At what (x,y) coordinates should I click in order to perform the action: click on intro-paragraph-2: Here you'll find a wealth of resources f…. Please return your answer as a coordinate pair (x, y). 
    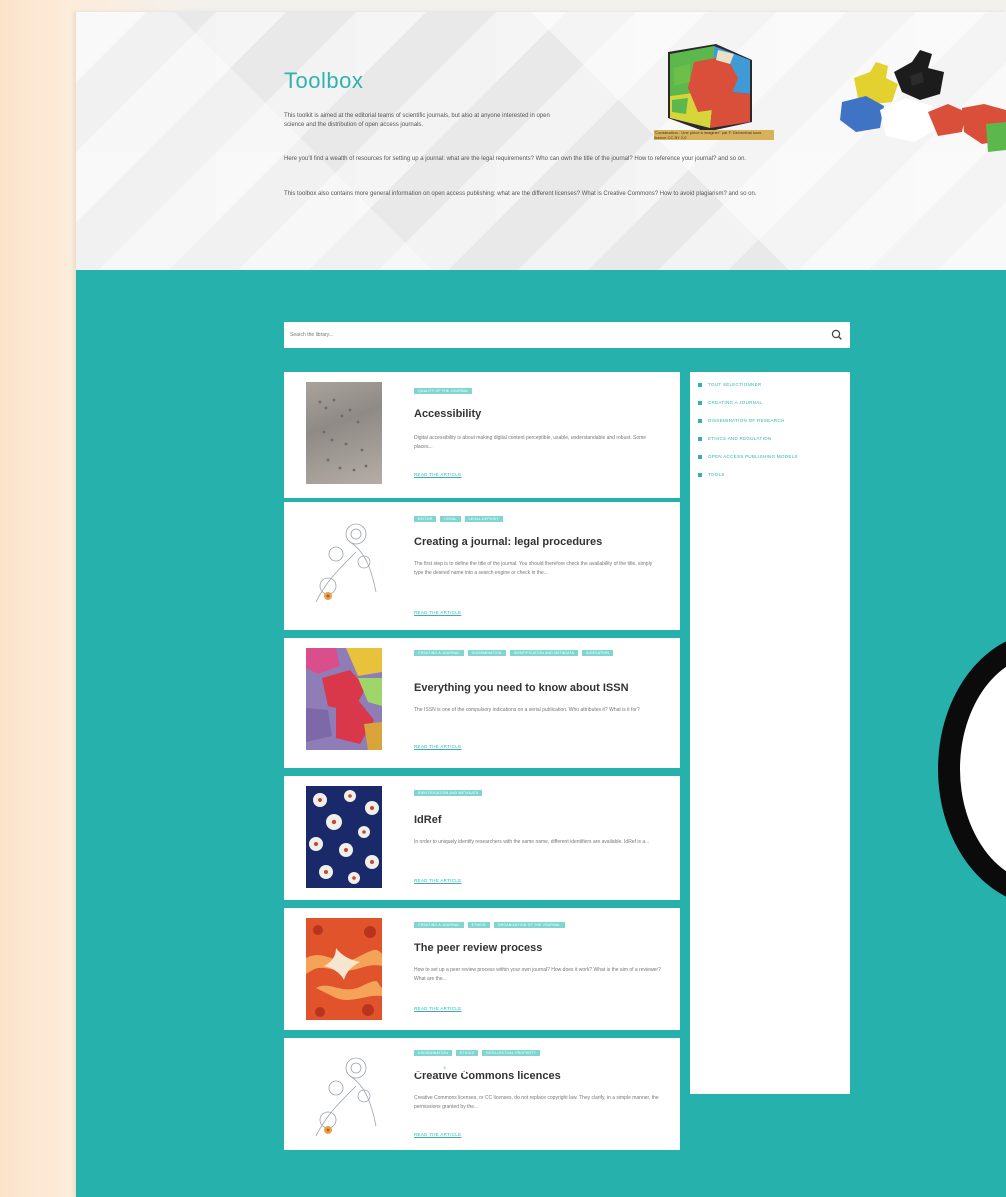
    Looking at the image, I should click on (515, 159).